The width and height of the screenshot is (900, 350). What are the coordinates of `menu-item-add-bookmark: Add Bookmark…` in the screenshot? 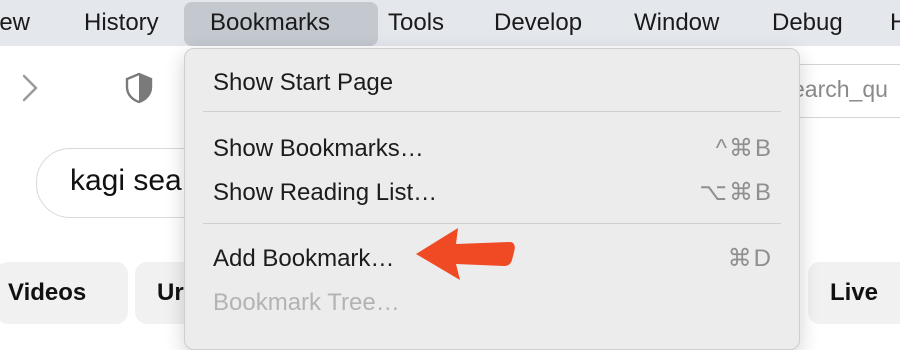 It's located at (303, 259).